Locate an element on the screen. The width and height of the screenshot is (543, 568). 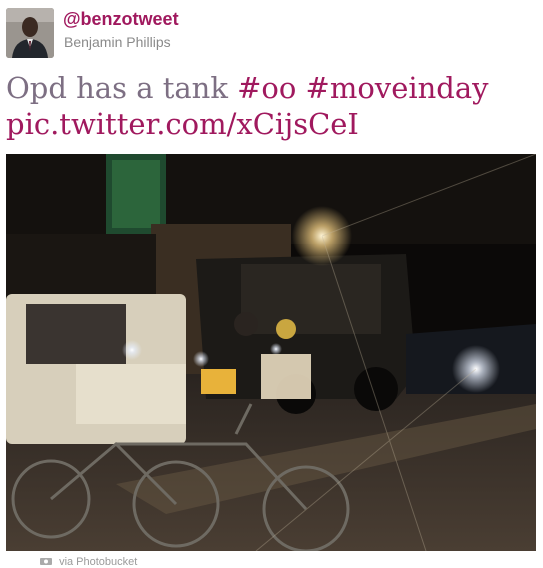
footer: via Photobucket is located at coordinates (88, 562).